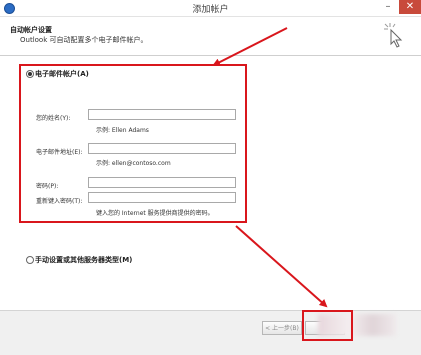 Image resolution: width=421 pixels, height=355 pixels. I want to click on annotation-next-highlight, so click(327, 325).